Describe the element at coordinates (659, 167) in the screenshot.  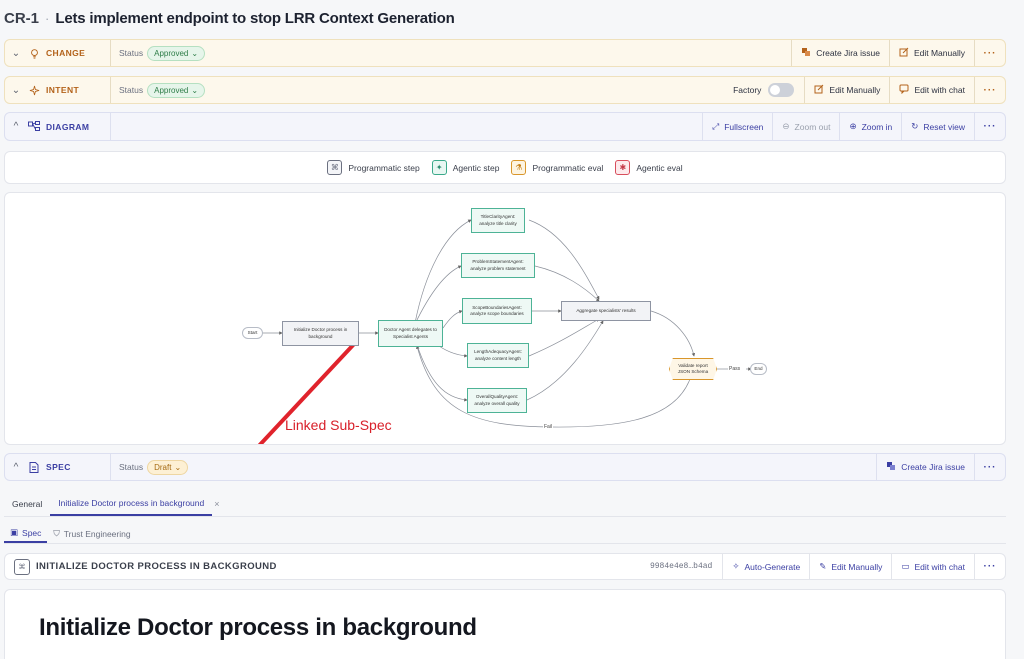
I see `legend-label: Agentic eval` at that location.